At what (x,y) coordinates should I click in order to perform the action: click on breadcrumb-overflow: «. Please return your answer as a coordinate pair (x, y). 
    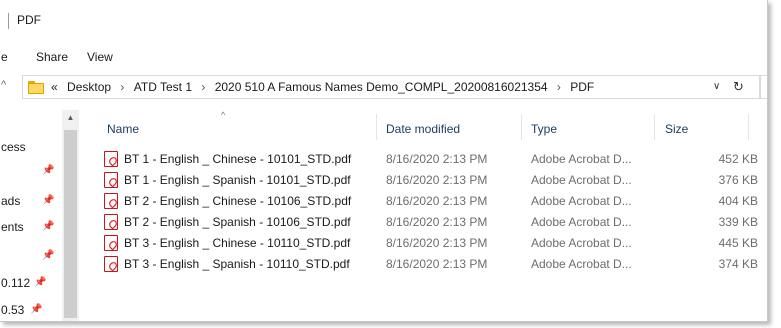
    Looking at the image, I should click on (54, 87).